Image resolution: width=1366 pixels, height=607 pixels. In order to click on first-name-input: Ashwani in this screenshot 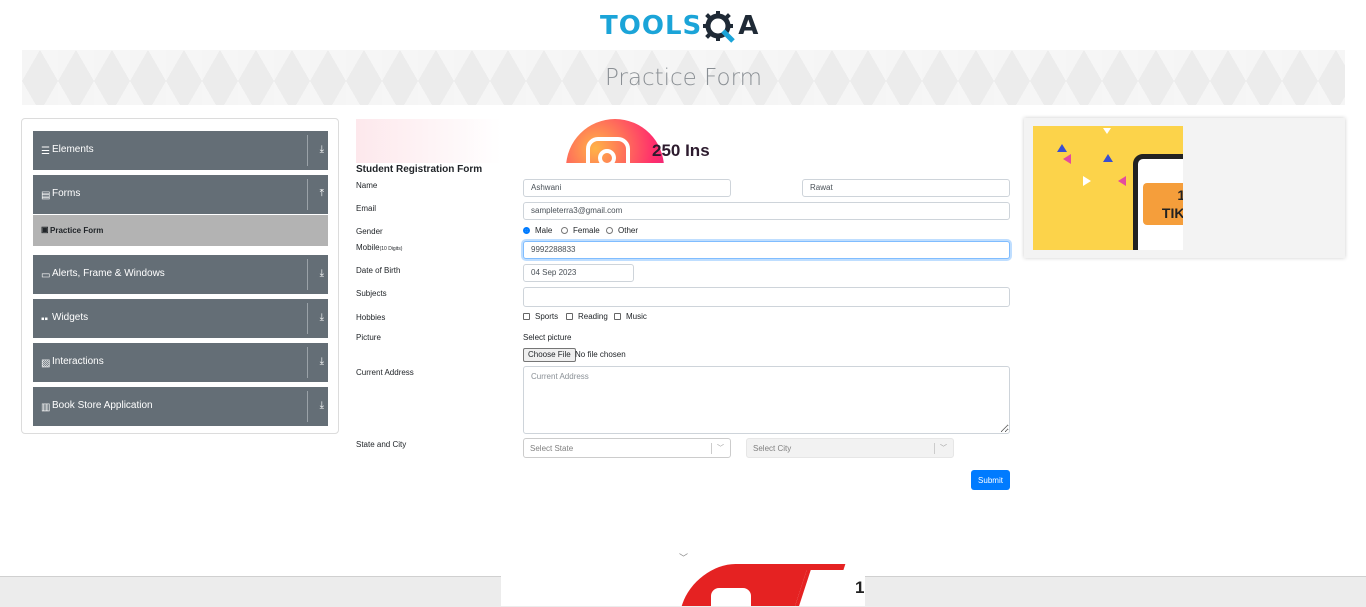, I will do `click(627, 188)`.